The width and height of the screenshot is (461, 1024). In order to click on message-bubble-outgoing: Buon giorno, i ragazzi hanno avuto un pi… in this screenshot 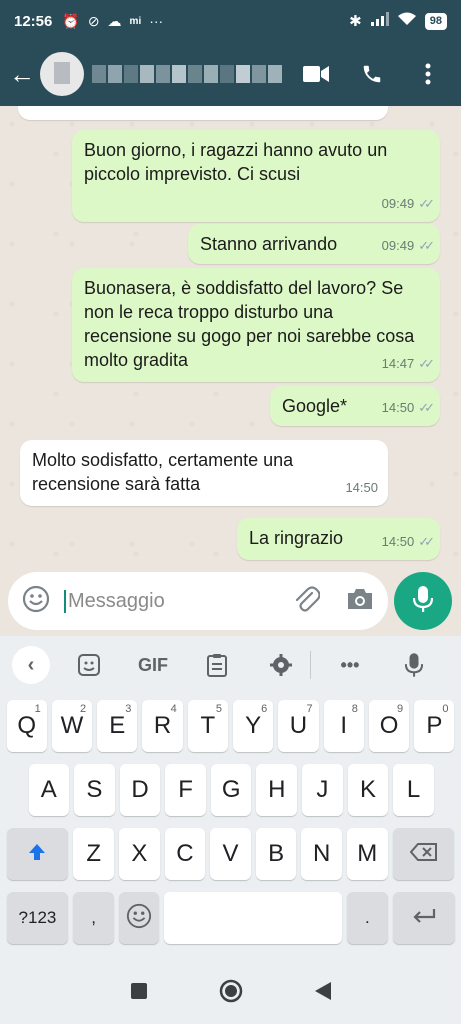, I will do `click(256, 176)`.